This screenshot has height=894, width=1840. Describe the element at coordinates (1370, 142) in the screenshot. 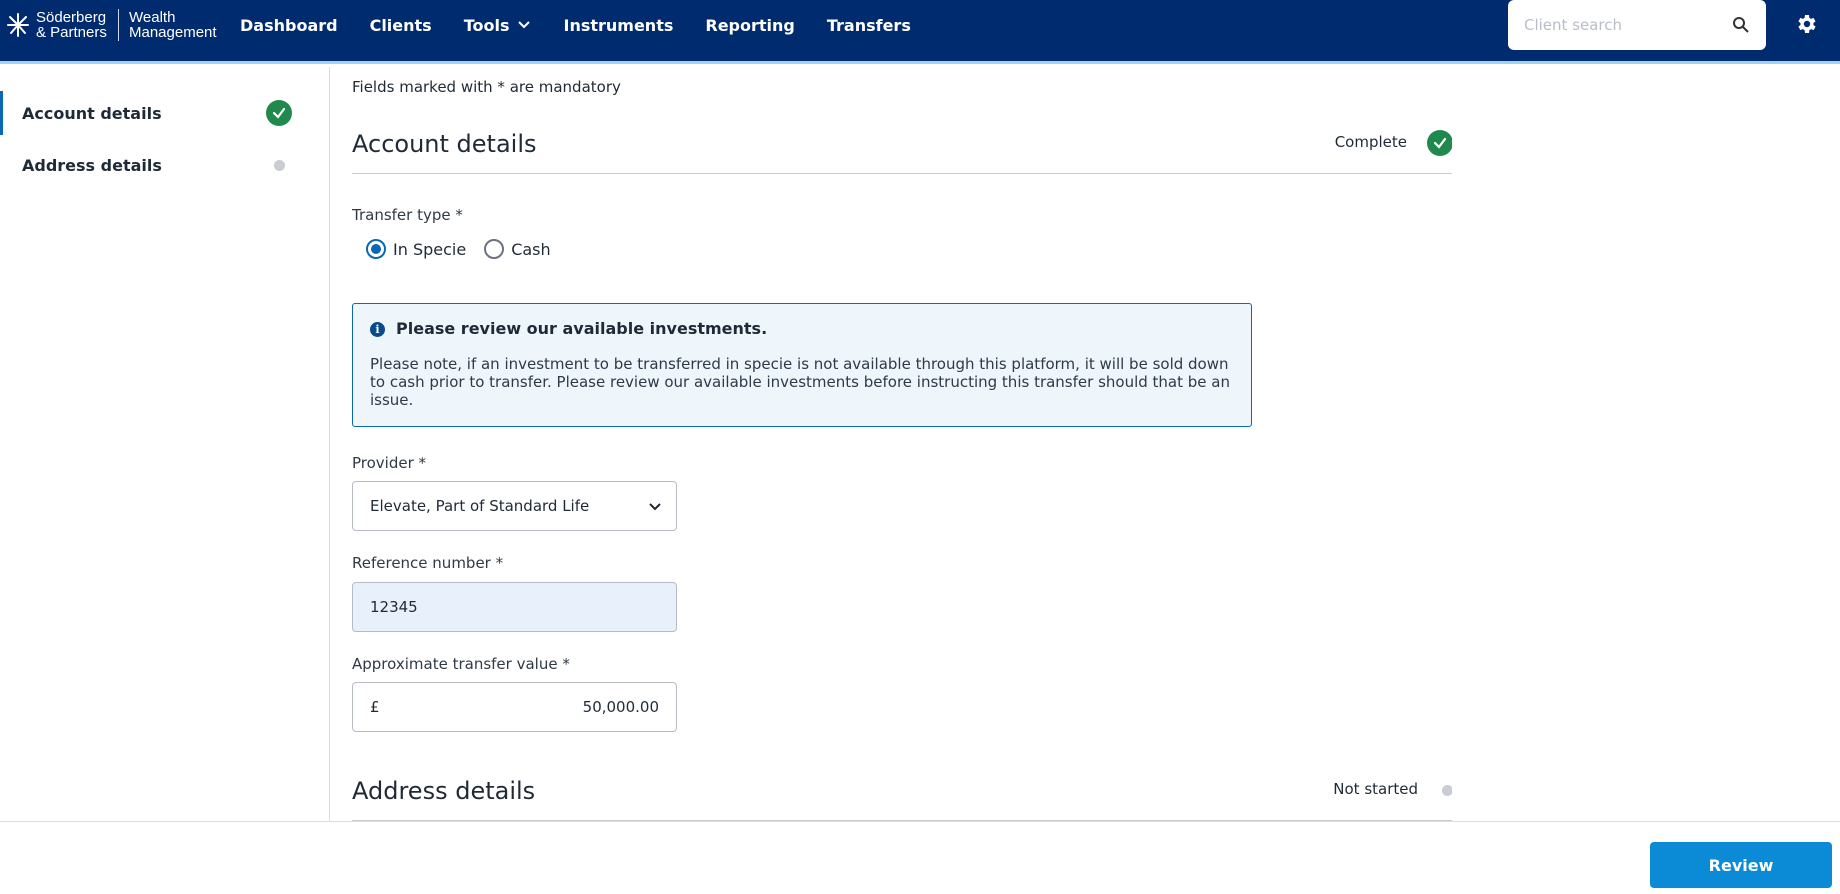

I see `section-status: Complete` at that location.